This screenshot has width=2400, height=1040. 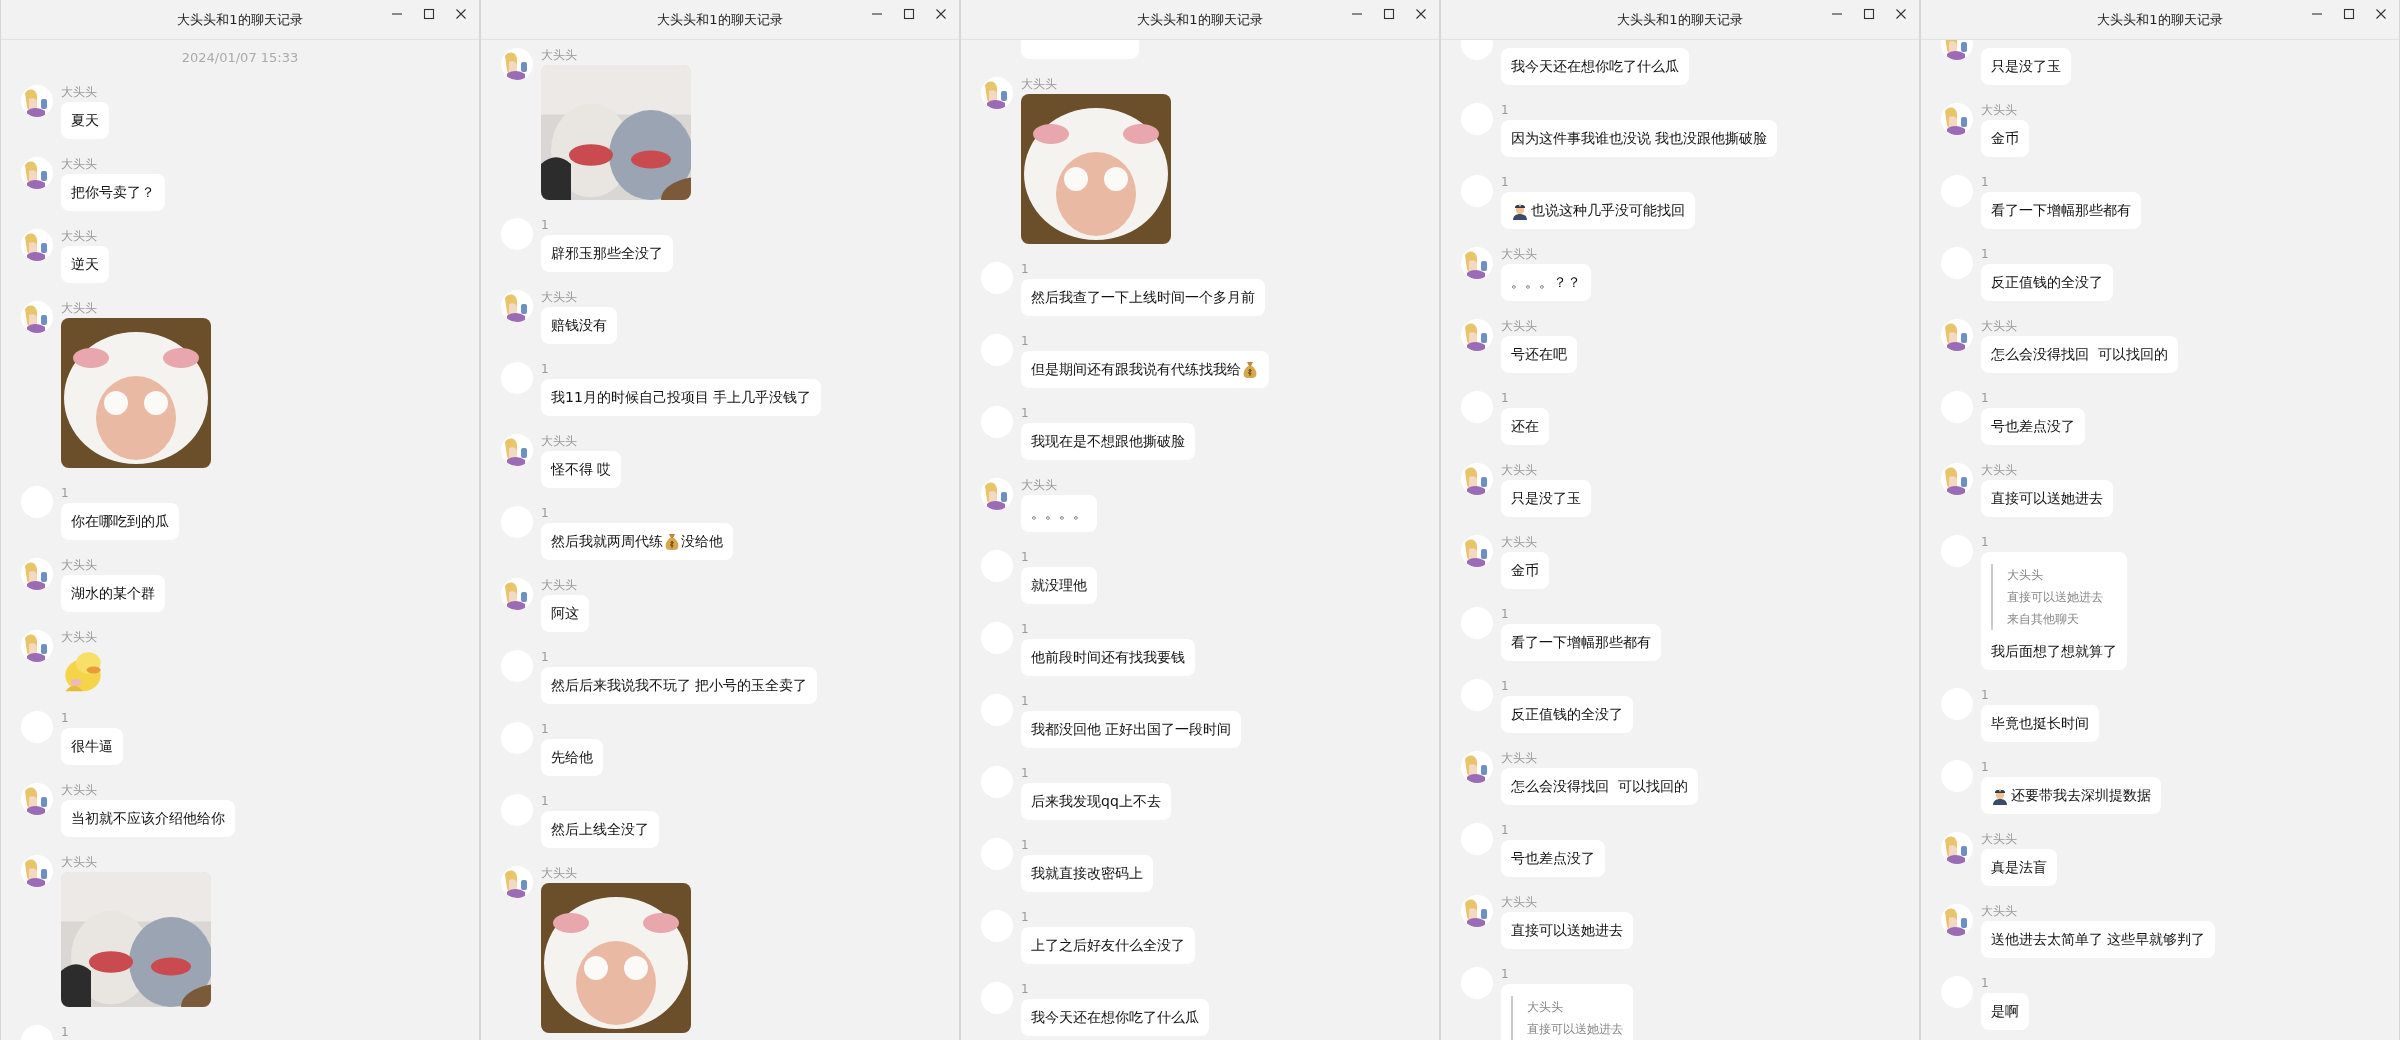 What do you see at coordinates (572, 757) in the screenshot?
I see `message-bubble: 先给他` at bounding box center [572, 757].